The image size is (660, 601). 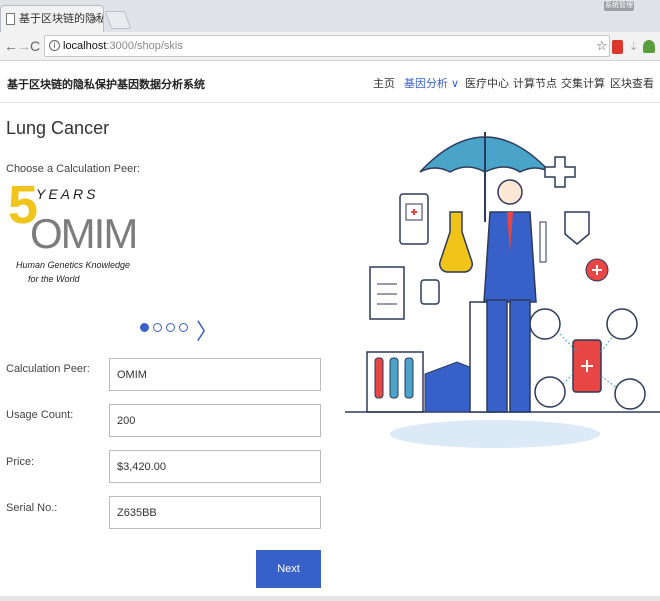 What do you see at coordinates (456, 242) in the screenshot?
I see `flask-icon` at bounding box center [456, 242].